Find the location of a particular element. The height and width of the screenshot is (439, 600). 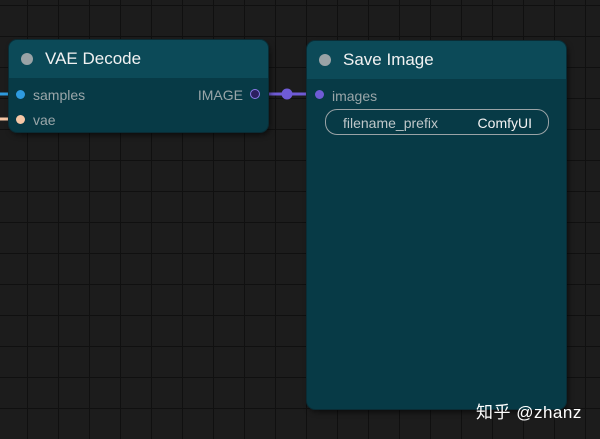

vae-input-label: vae is located at coordinates (44, 120).